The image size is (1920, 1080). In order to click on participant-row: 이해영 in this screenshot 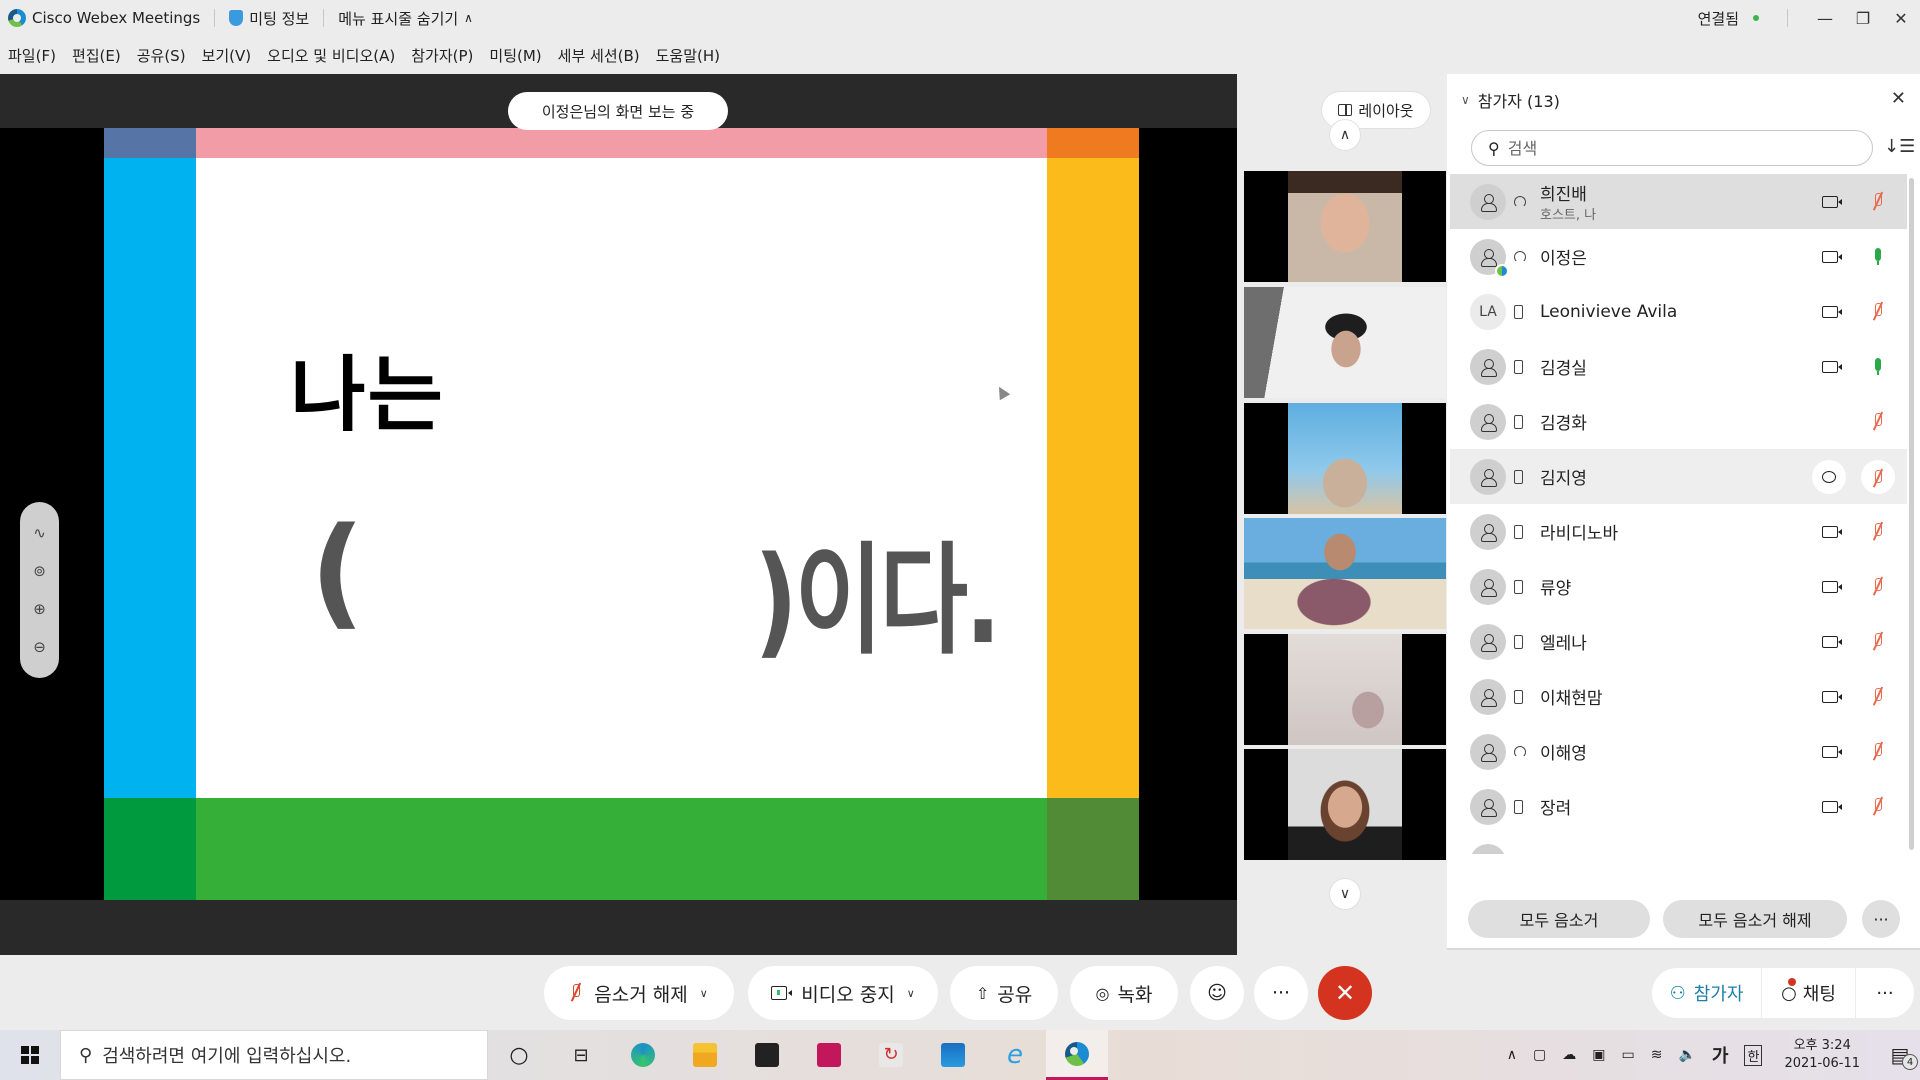, I will do `click(1678, 751)`.